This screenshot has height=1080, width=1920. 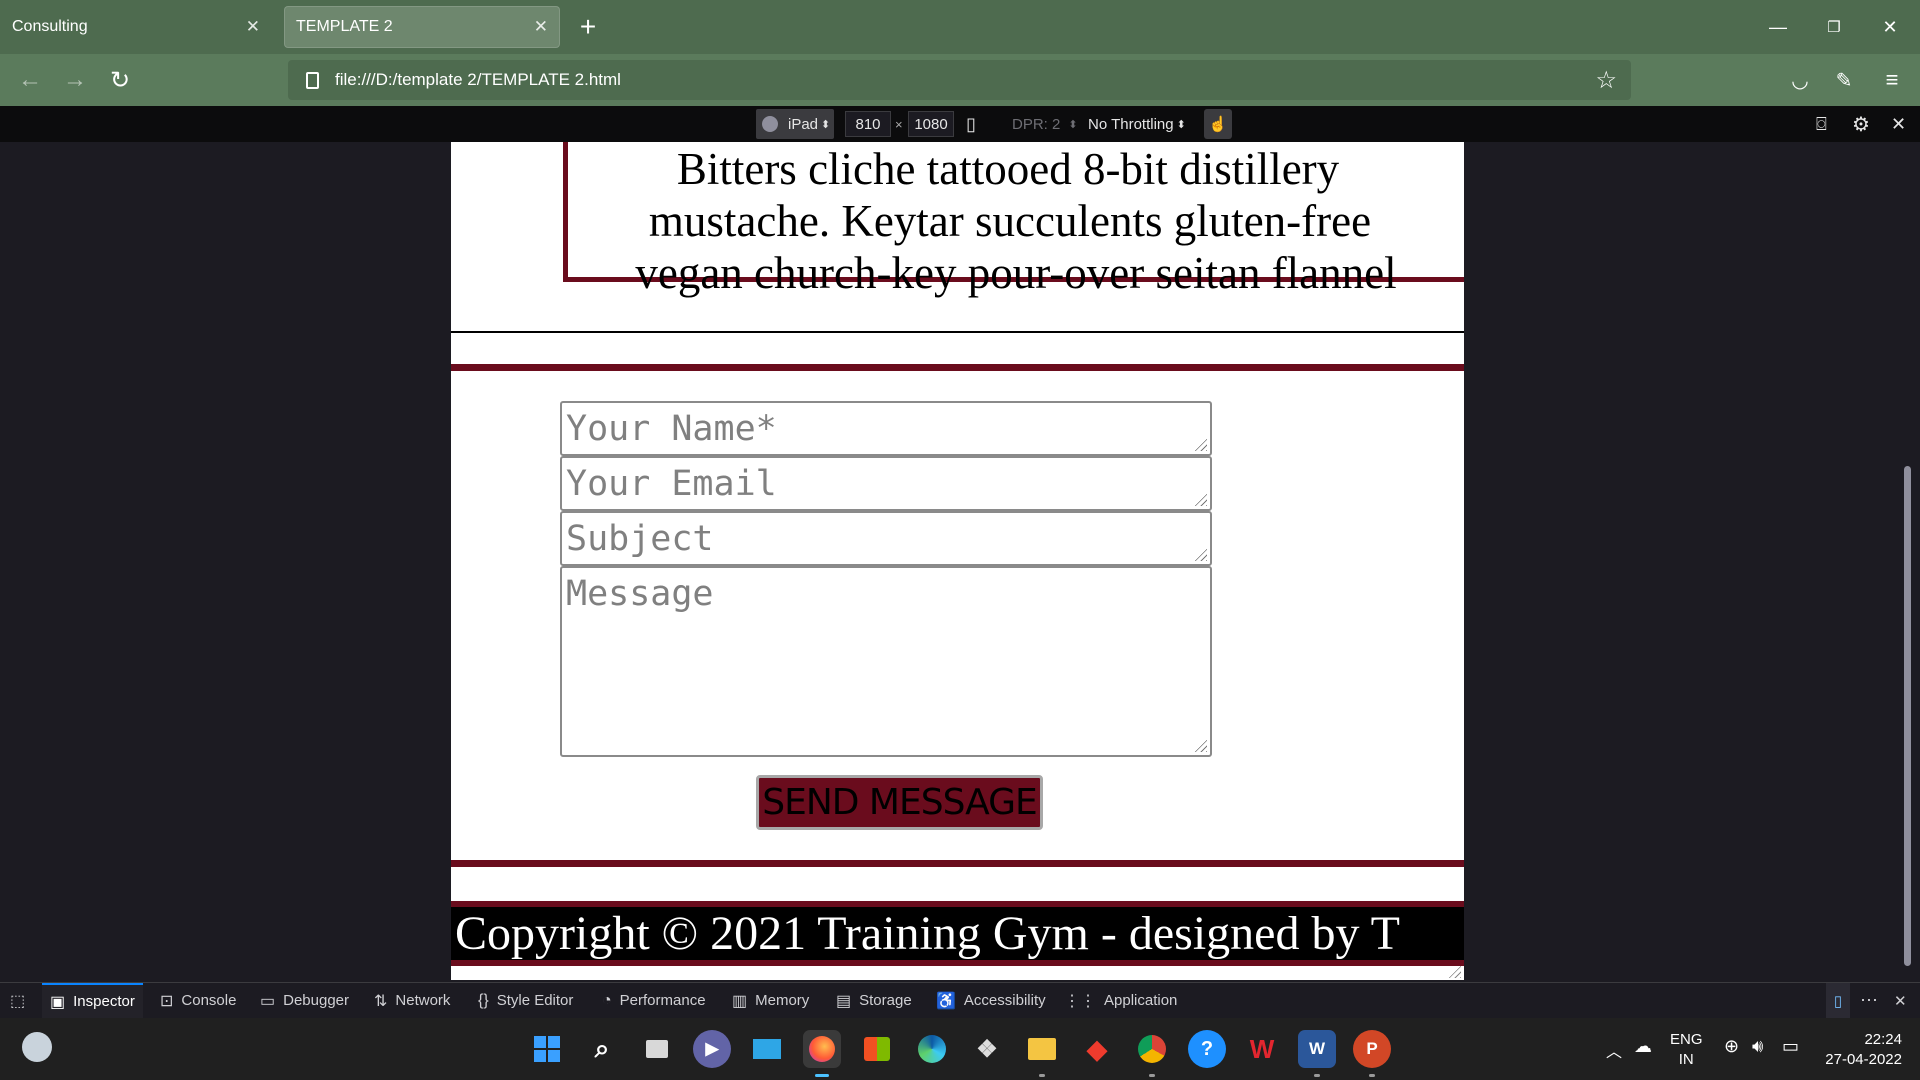 What do you see at coordinates (712, 1049) in the screenshot?
I see `teams-icon: ▶` at bounding box center [712, 1049].